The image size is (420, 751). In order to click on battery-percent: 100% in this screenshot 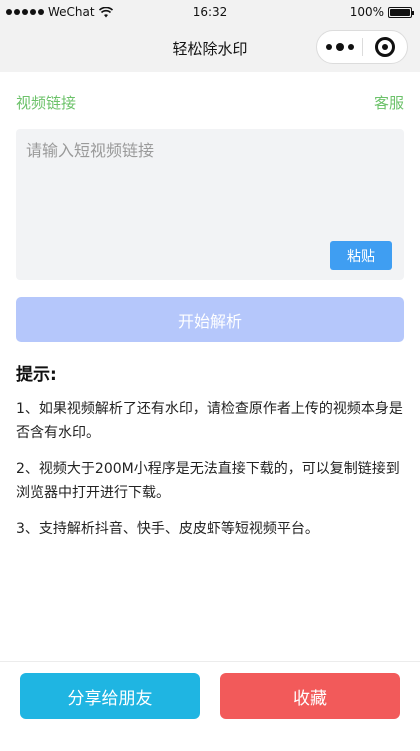, I will do `click(366, 12)`.